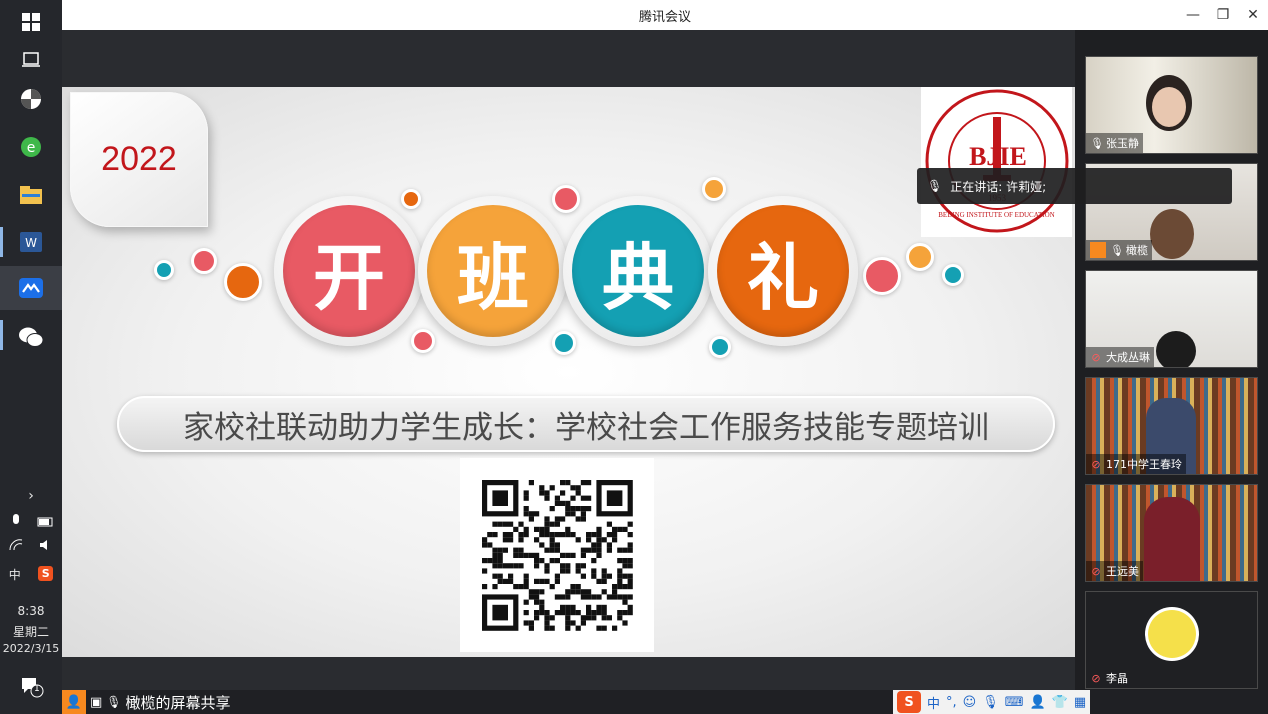  I want to click on close-icon: ✕, so click(1253, 15).